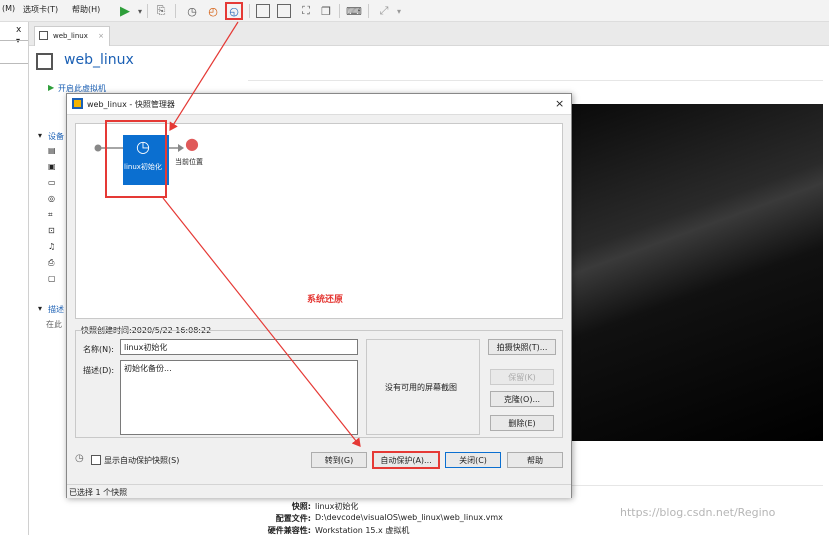  Describe the element at coordinates (192, 11) in the screenshot. I see `take-snapshot-icon: ◷` at that location.